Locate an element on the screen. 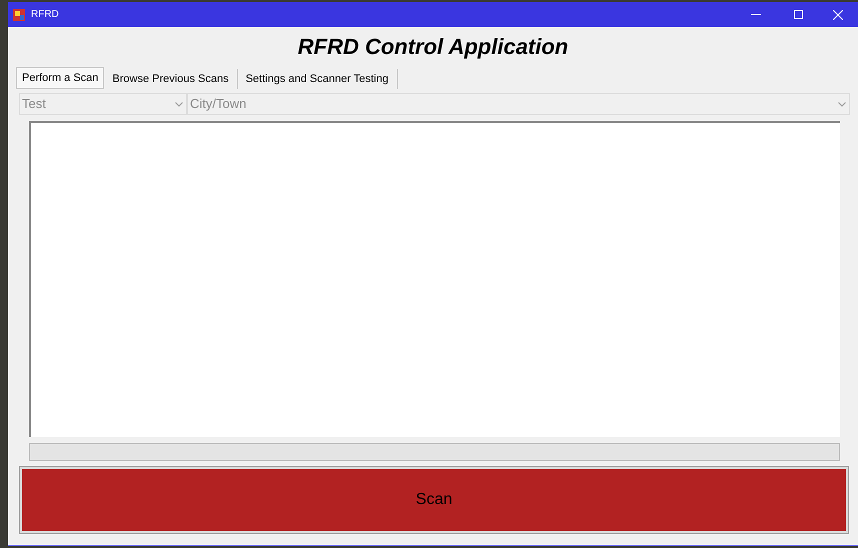 The width and height of the screenshot is (858, 548). tab: Browse Previous Scans is located at coordinates (171, 79).